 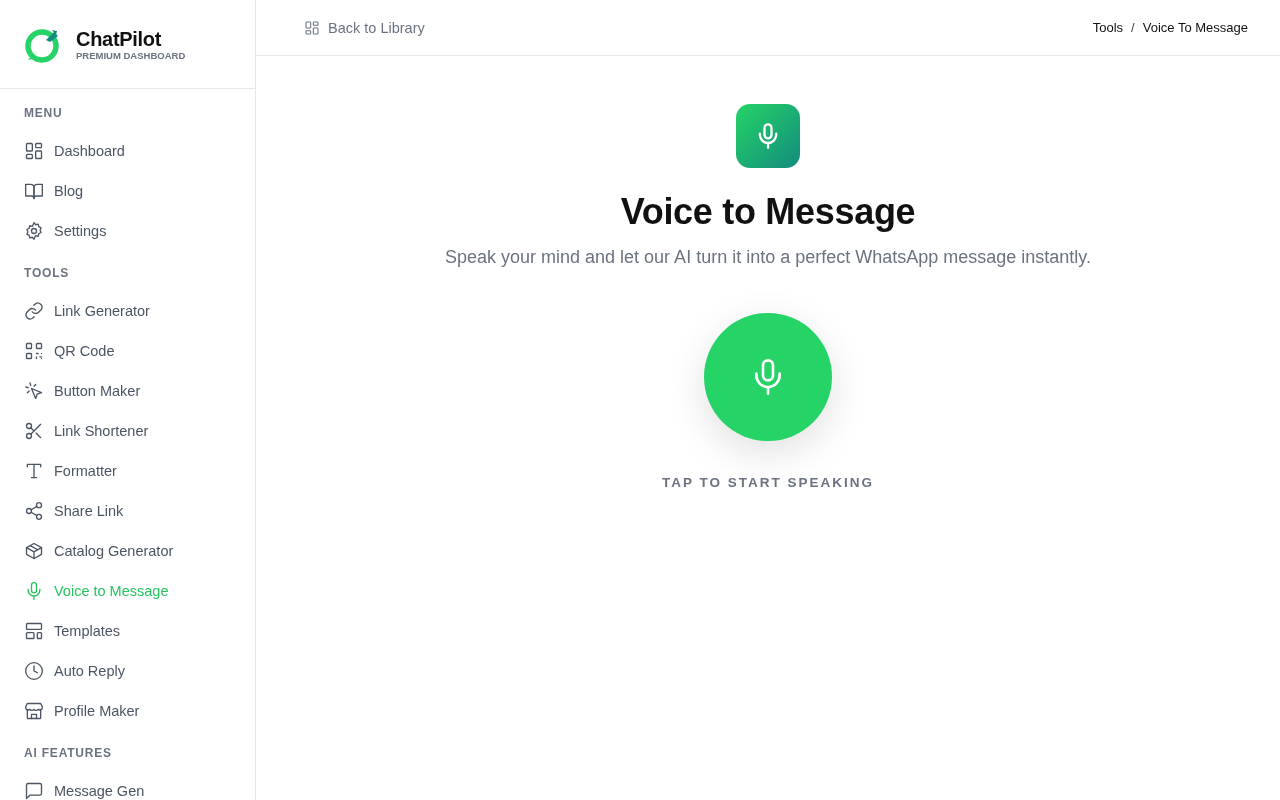 What do you see at coordinates (127, 151) in the screenshot?
I see `sidebar-item: Dashboard` at bounding box center [127, 151].